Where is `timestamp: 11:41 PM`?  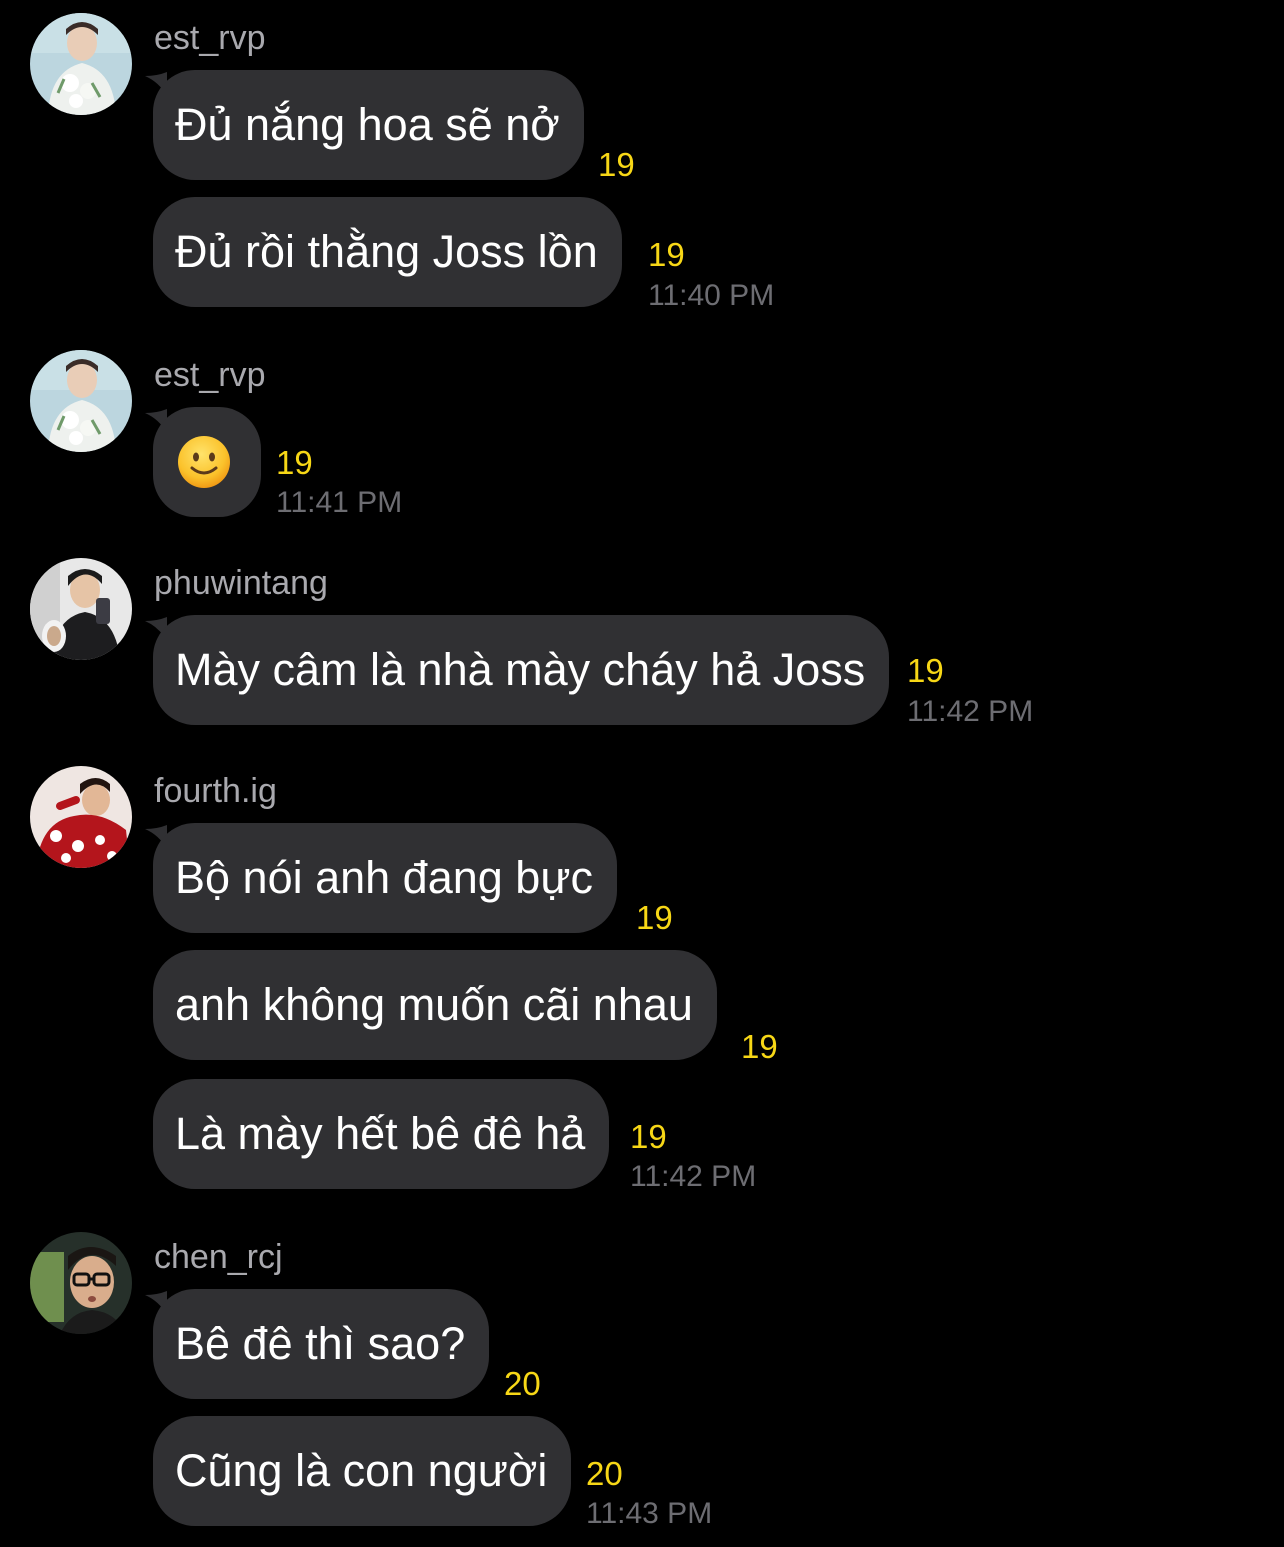
timestamp: 11:41 PM is located at coordinates (339, 502).